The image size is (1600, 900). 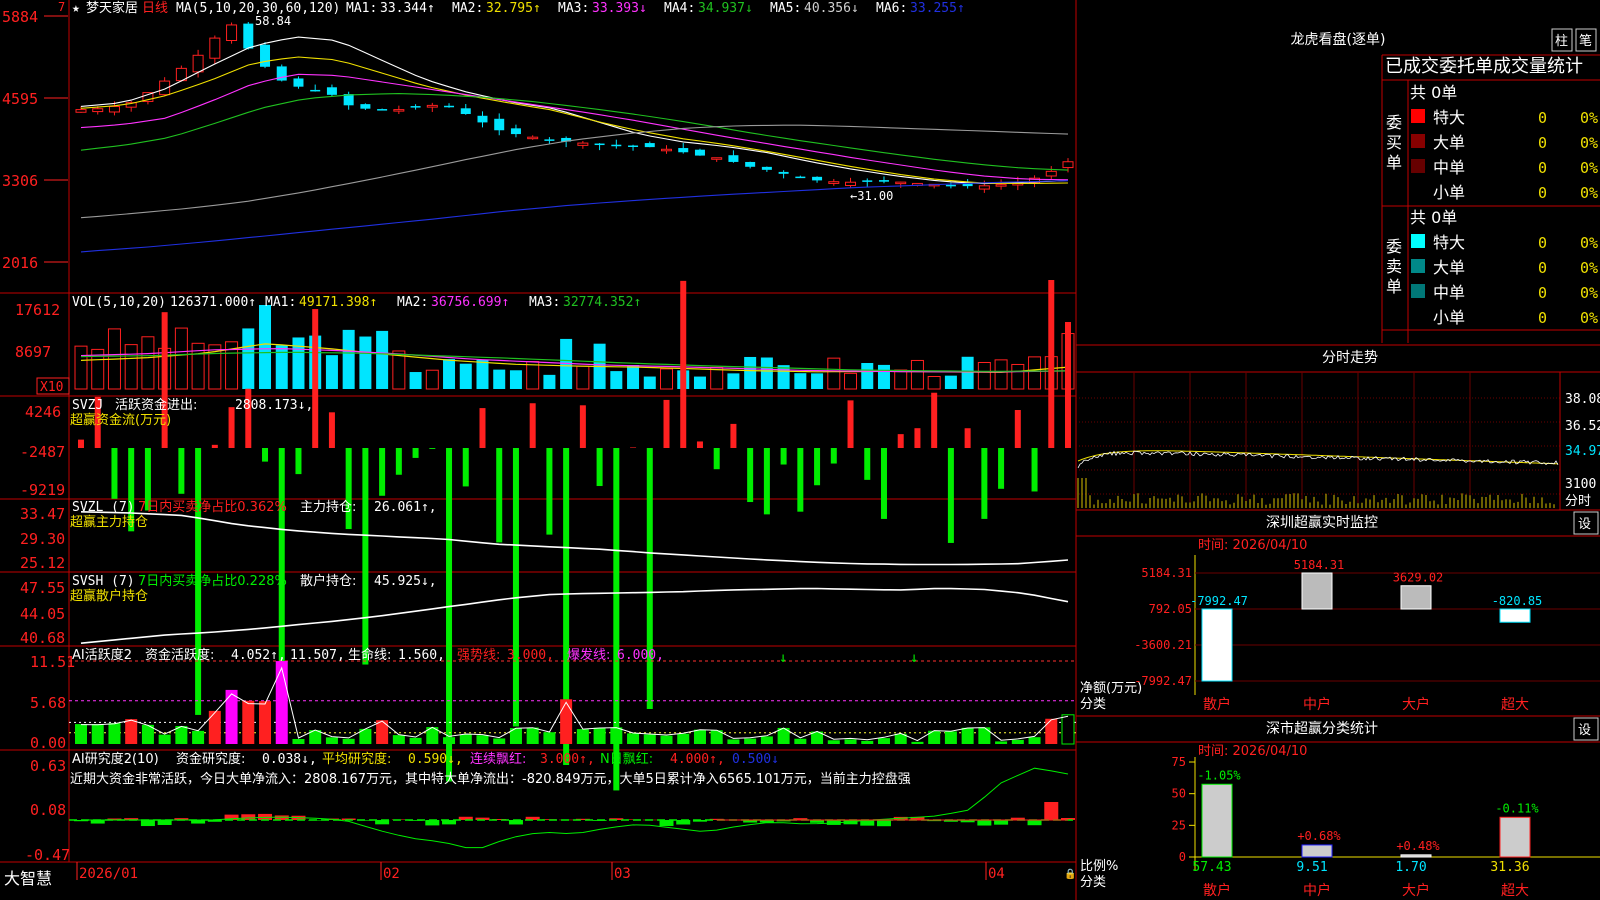 What do you see at coordinates (1318, 459) in the screenshot?
I see `intraday-price-line` at bounding box center [1318, 459].